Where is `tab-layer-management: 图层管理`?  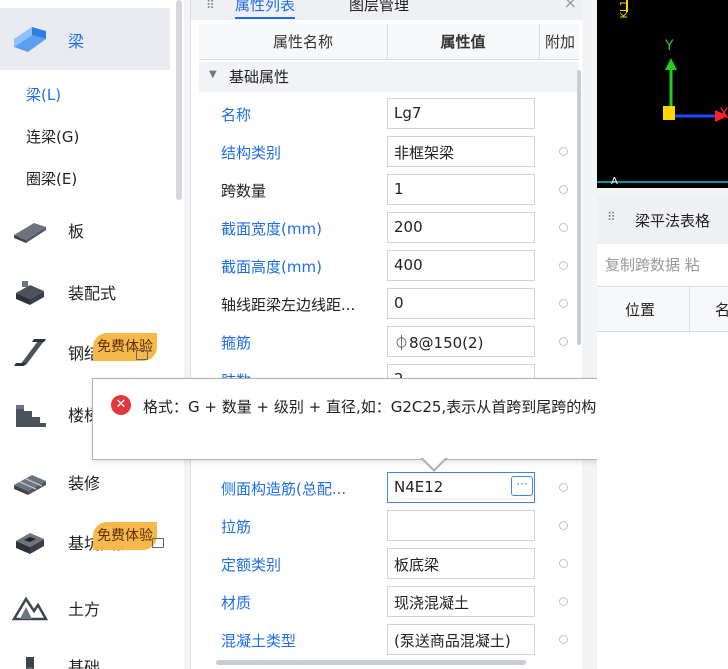
tab-layer-management: 图层管理 is located at coordinates (379, 7).